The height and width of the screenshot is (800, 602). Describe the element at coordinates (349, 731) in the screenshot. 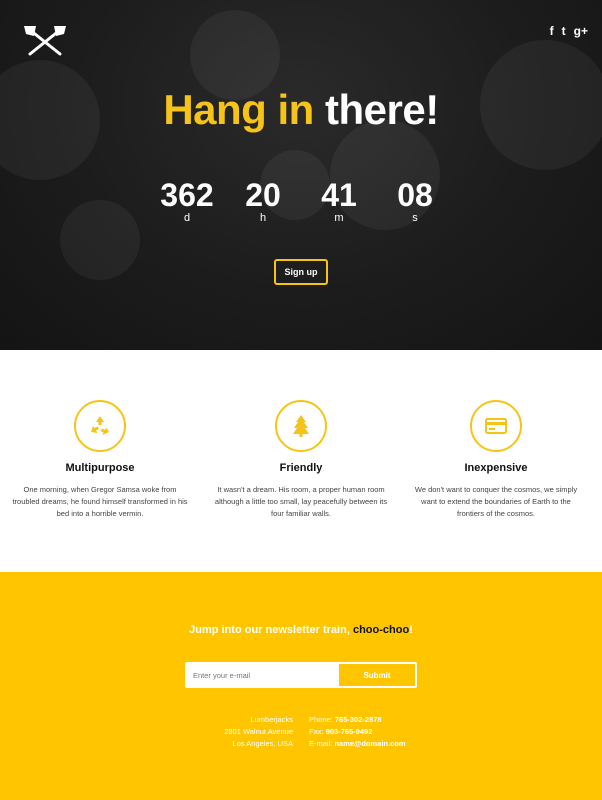

I see `fax-number: 903-765-9492` at that location.